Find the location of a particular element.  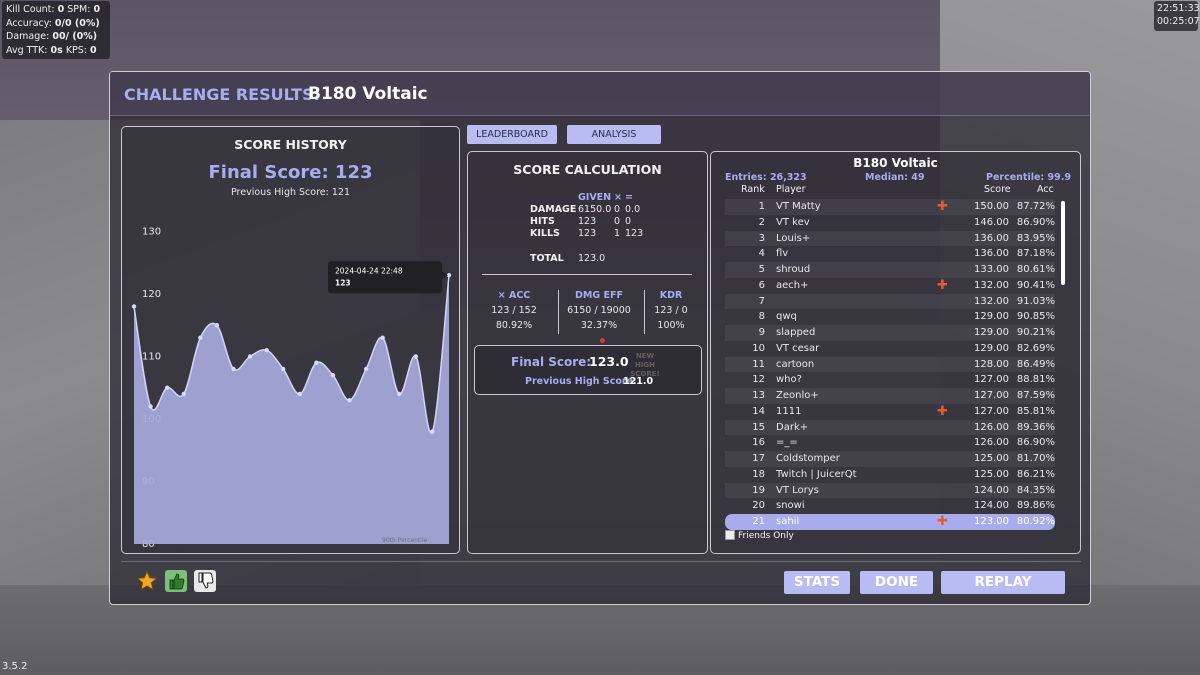

bottom-separator is located at coordinates (601, 561).